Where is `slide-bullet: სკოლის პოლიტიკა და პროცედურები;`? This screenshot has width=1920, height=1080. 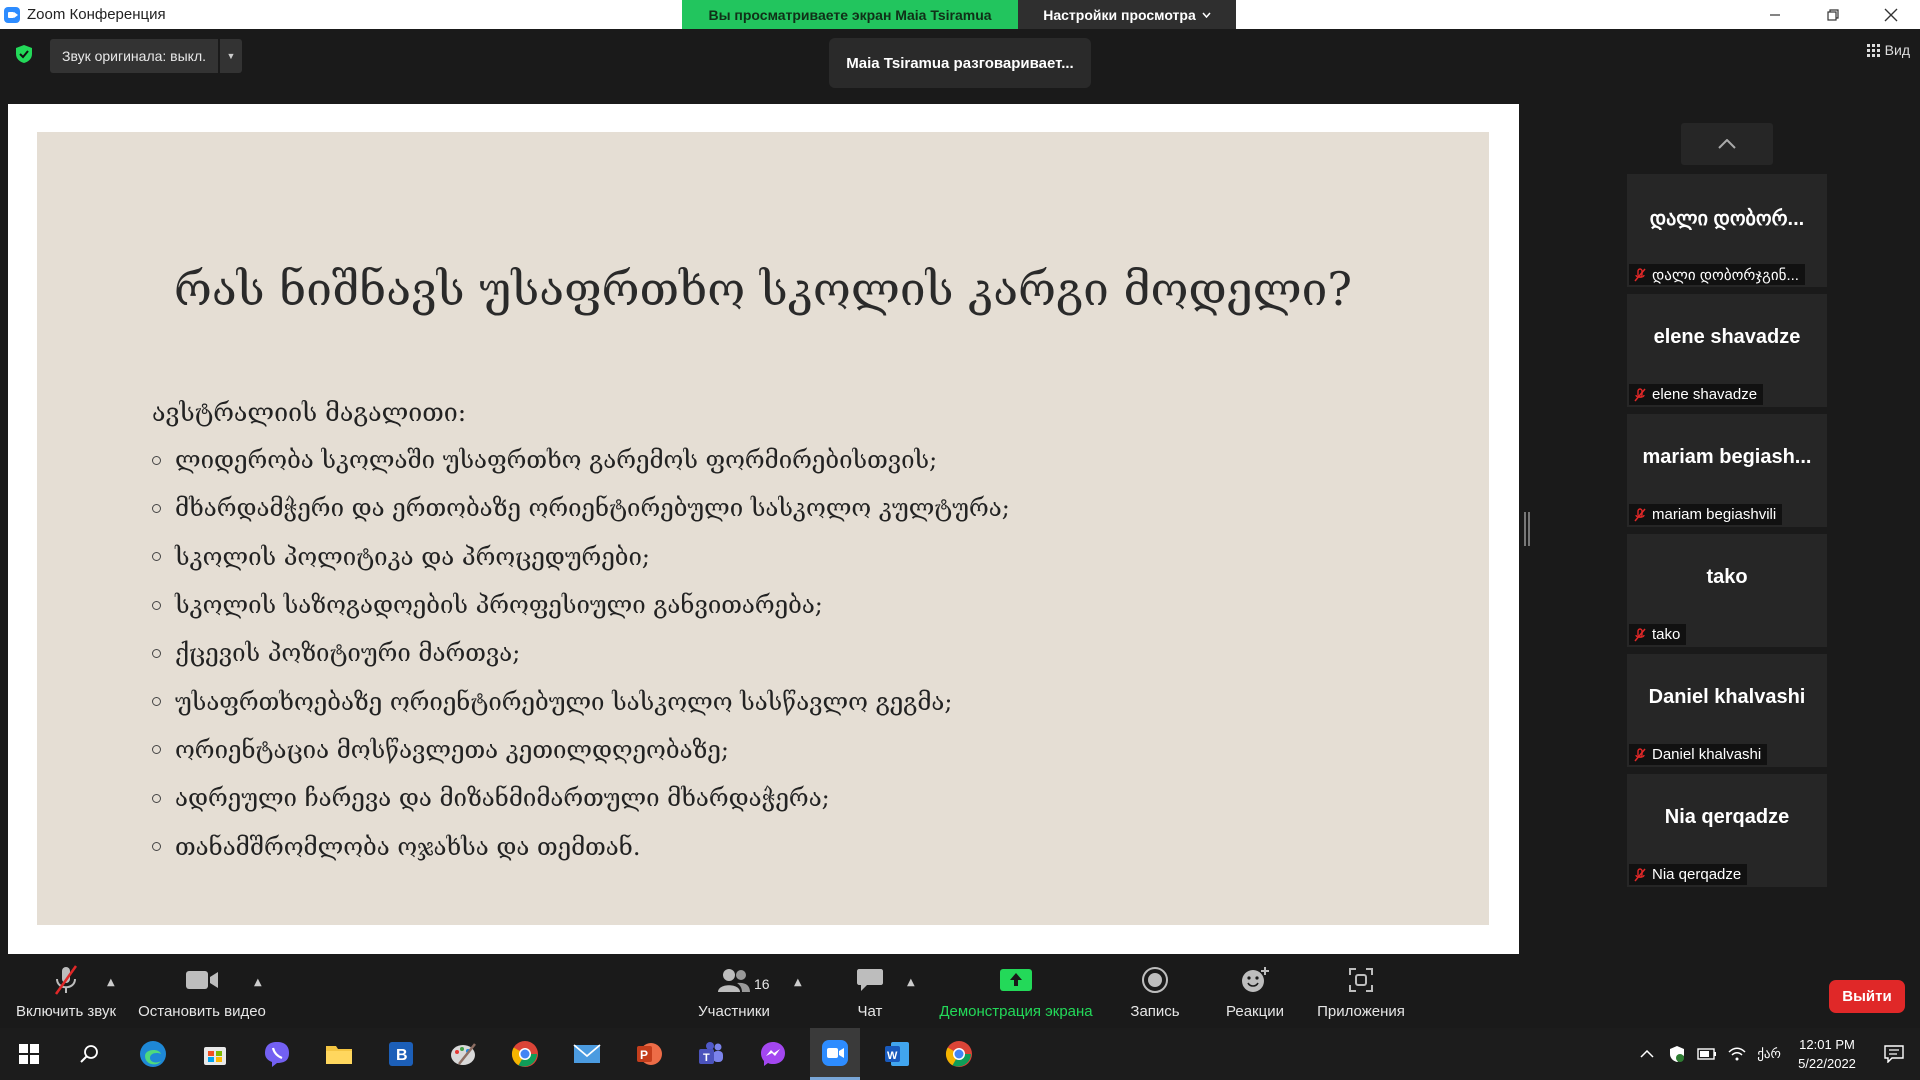
slide-bullet: სკოლის პოლიტიკა და პროცედურები; is located at coordinates (581, 557).